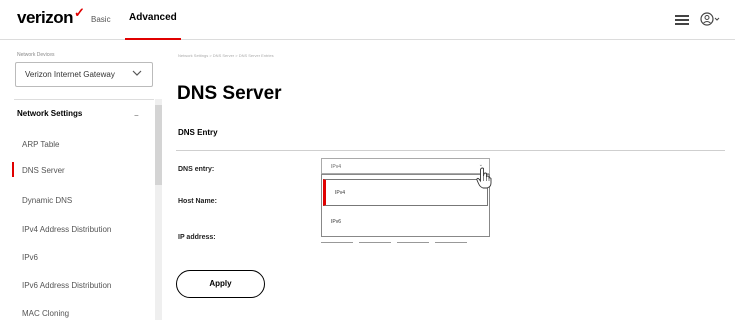 The width and height of the screenshot is (735, 320). I want to click on nav-tab-advanced: Advanced, so click(153, 26).